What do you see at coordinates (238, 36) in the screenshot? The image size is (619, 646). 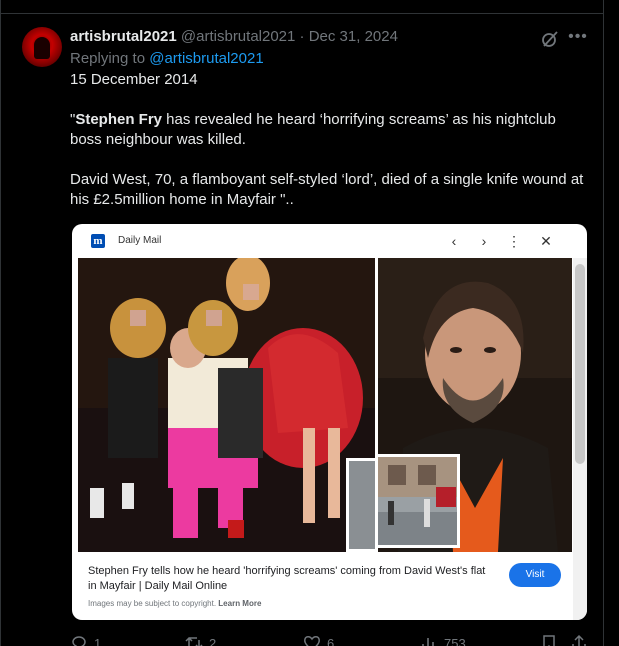 I see `author-handle: @artisbrutal2021` at bounding box center [238, 36].